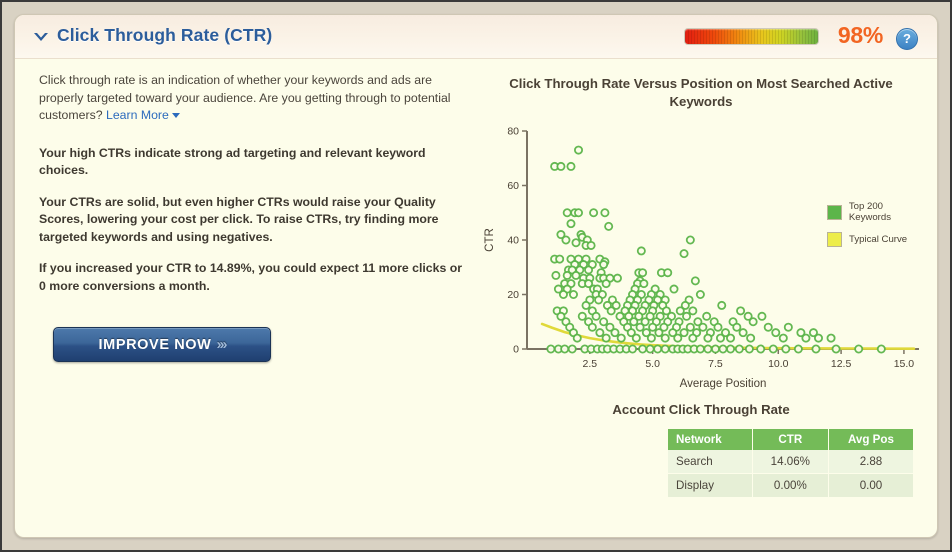 The height and width of the screenshot is (552, 952). I want to click on legend-label-keywords: Top 200 Keywords, so click(869, 212).